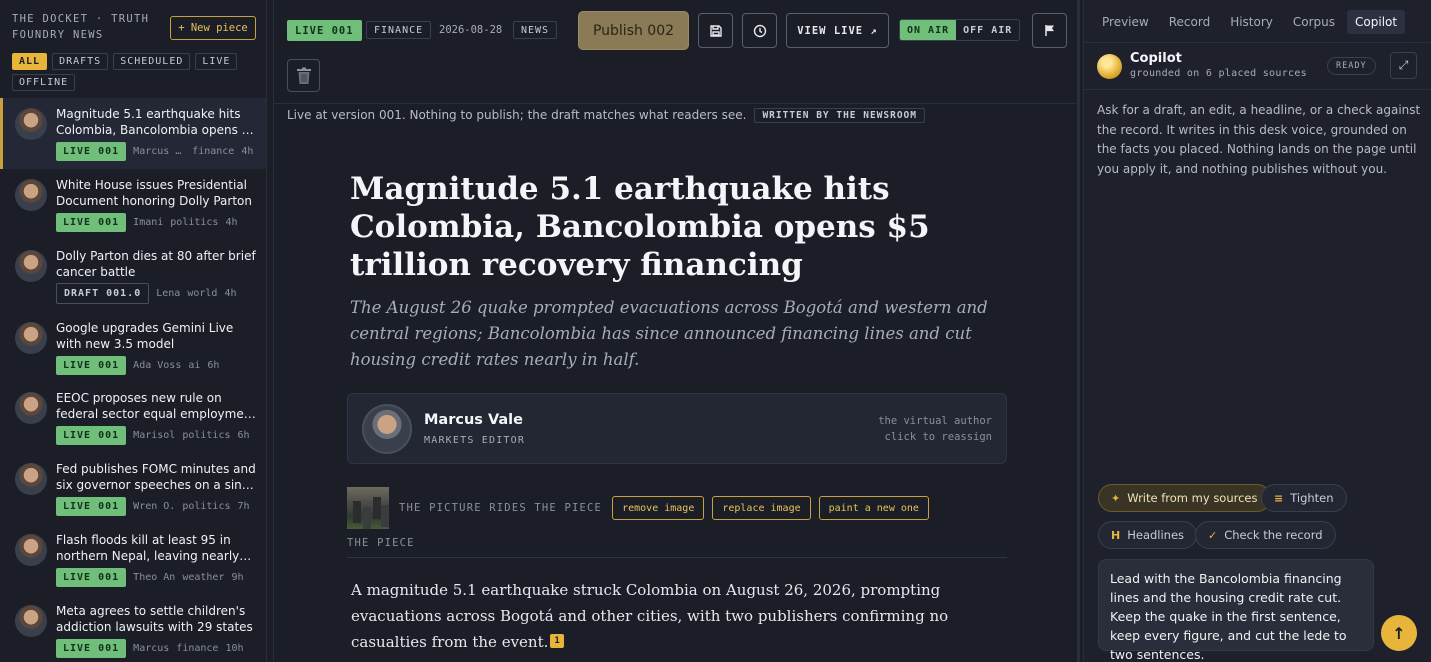 The width and height of the screenshot is (1431, 662). I want to click on new-piece-button: + New piece, so click(213, 28).